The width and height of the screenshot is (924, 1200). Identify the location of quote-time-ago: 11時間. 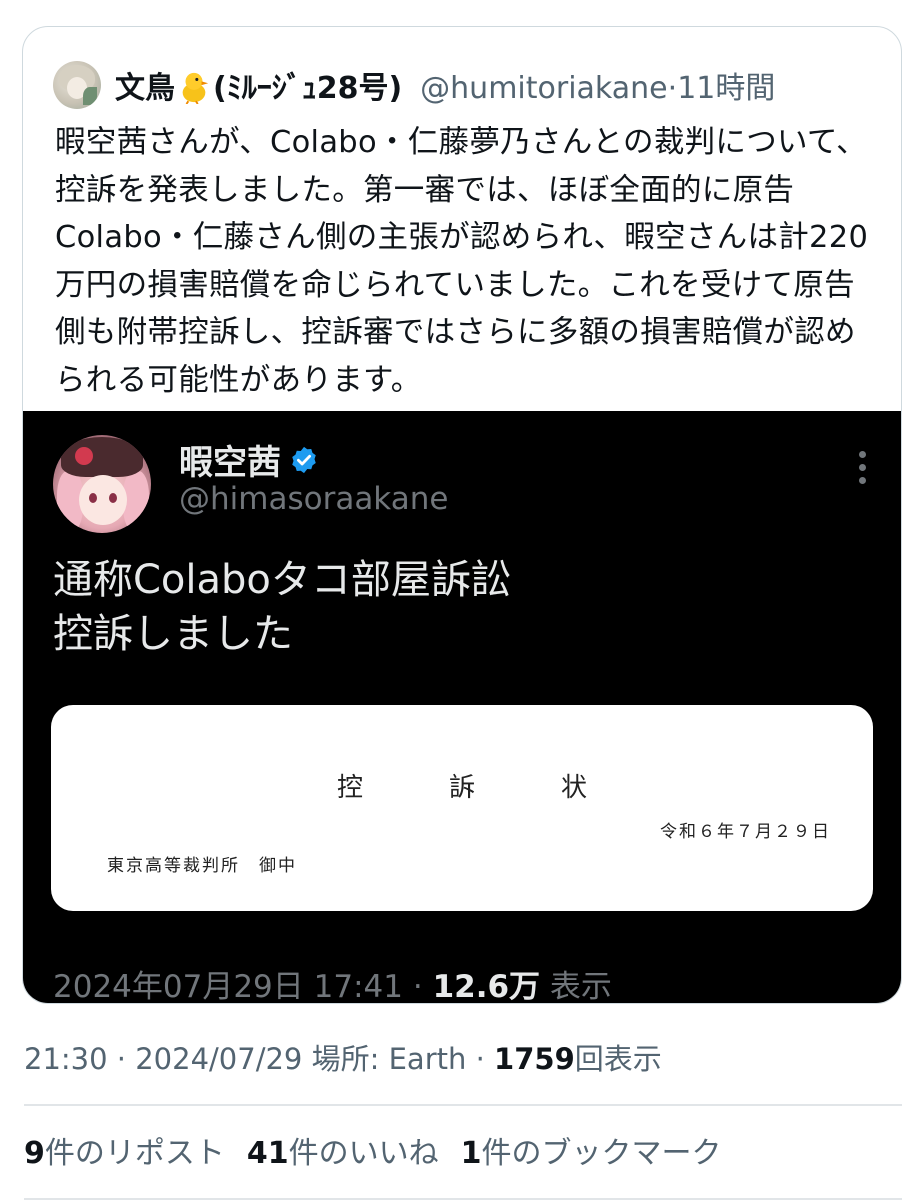
(726, 88).